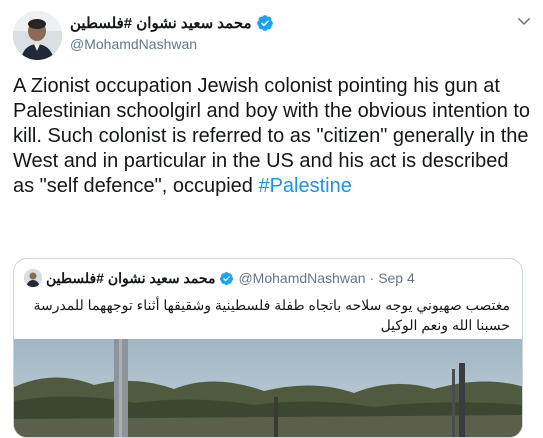 This screenshot has height=438, width=543. What do you see at coordinates (133, 44) in the screenshot?
I see `author-handle: @MohamdNashwan` at bounding box center [133, 44].